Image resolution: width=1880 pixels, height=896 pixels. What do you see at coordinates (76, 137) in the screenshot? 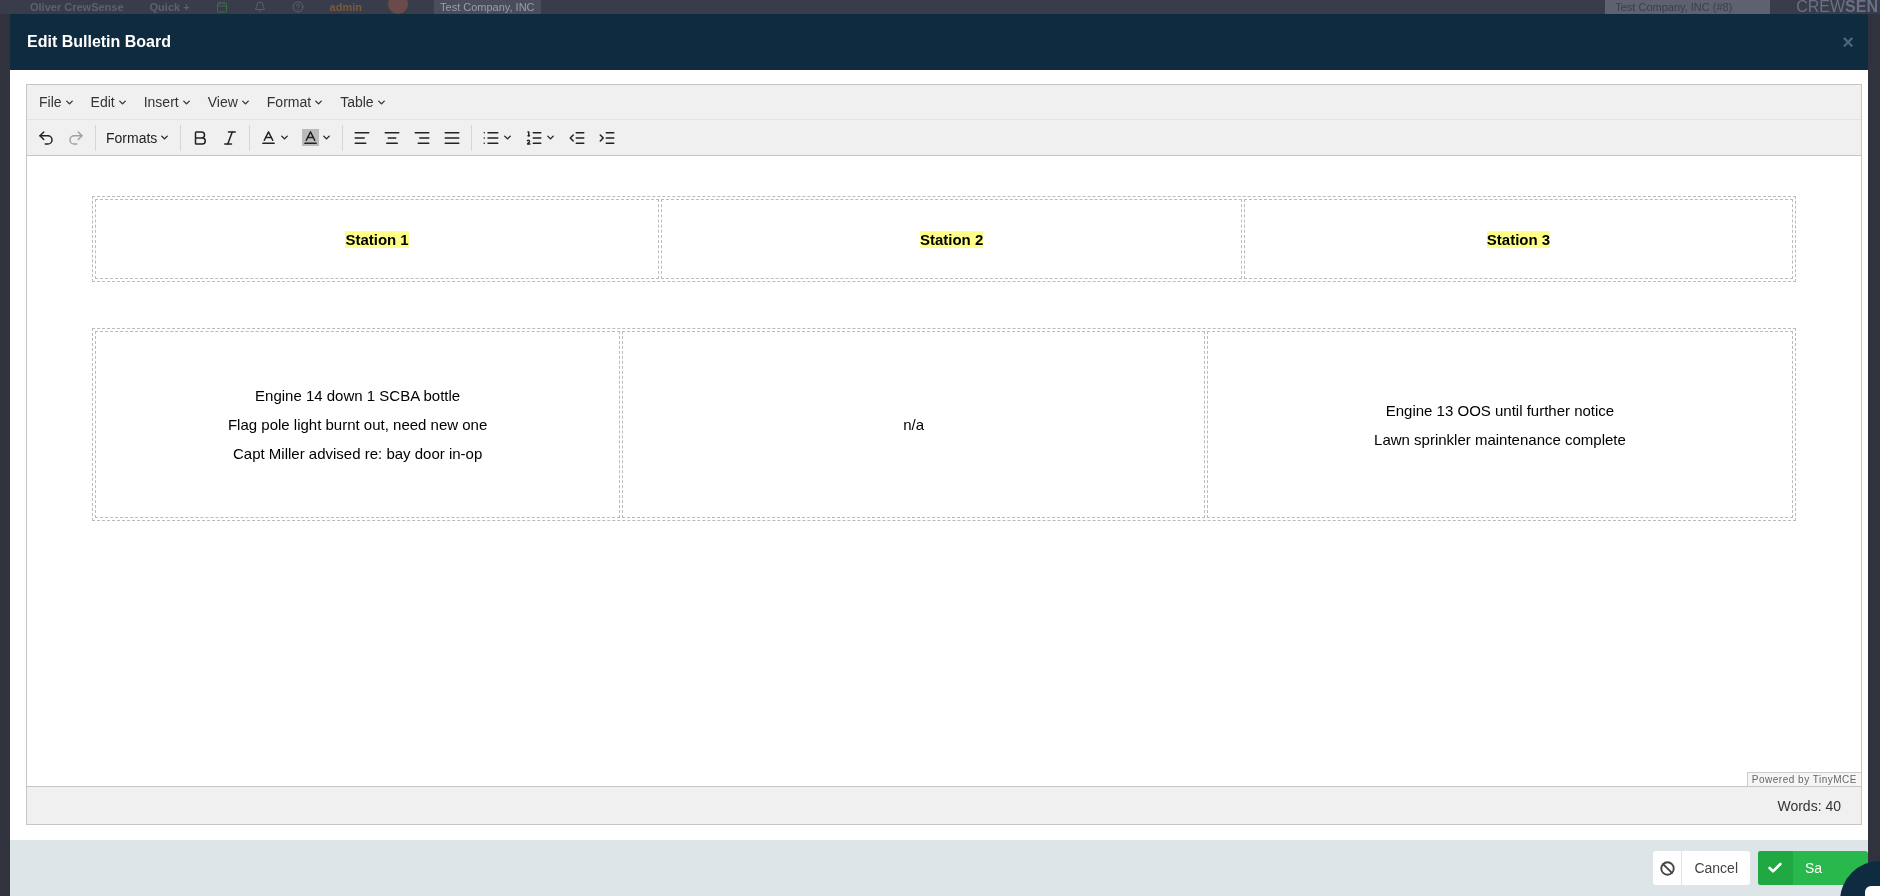
I see `redo-icon` at bounding box center [76, 137].